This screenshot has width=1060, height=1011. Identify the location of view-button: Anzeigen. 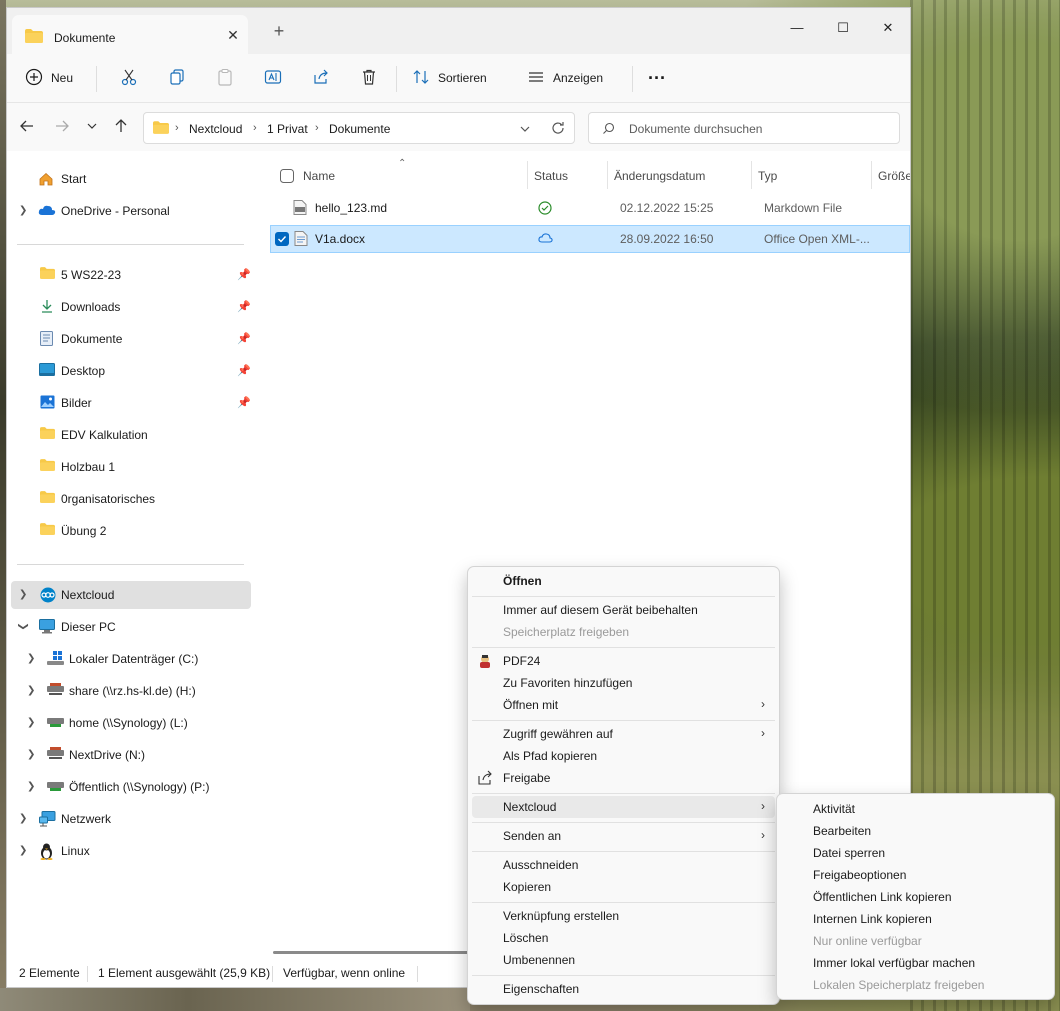
(565, 78).